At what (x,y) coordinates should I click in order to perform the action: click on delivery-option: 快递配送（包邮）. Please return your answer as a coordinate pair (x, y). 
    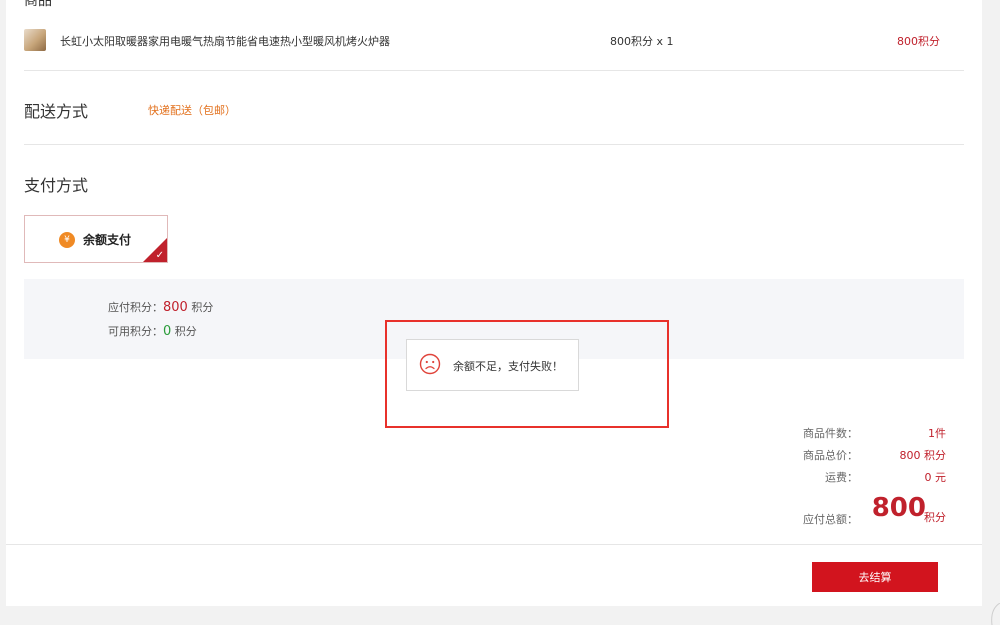
    Looking at the image, I should click on (192, 110).